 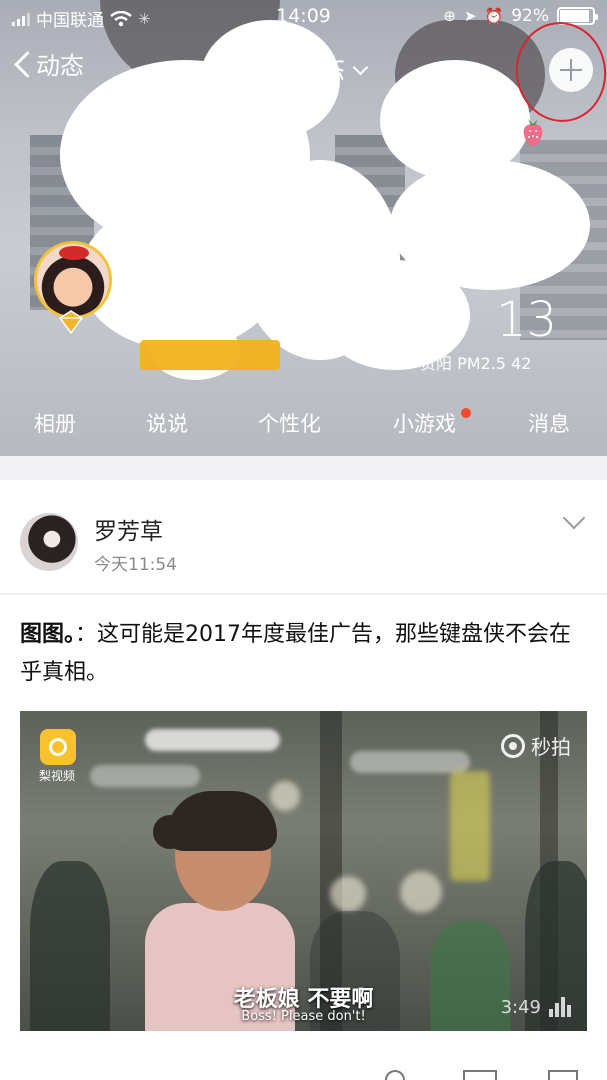 I want to click on share-icon, so click(x=563, y=1075).